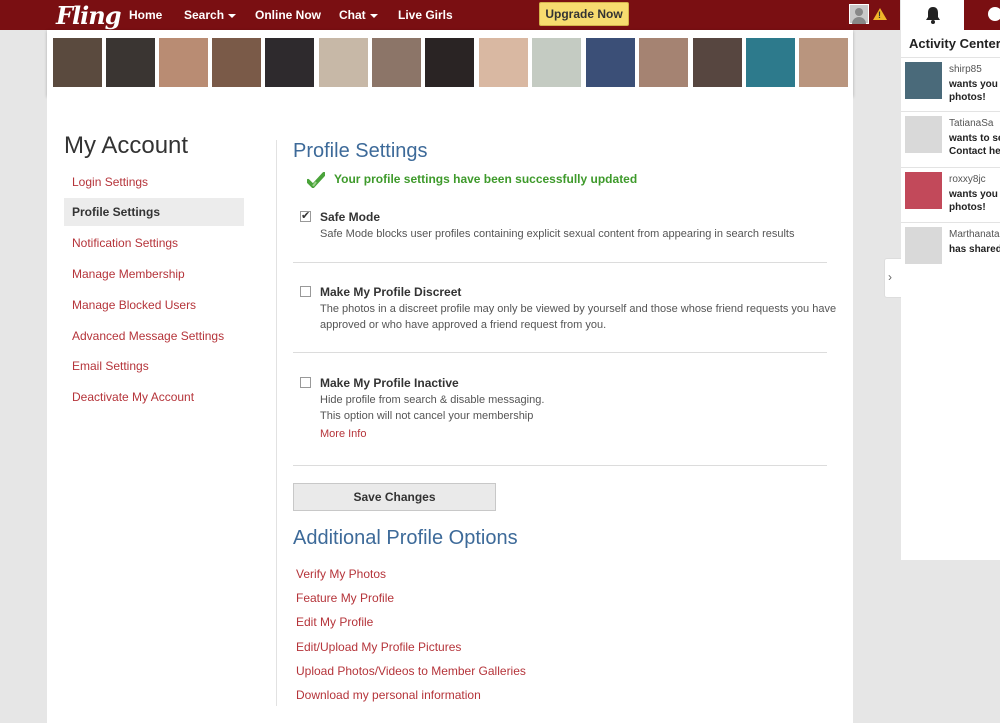 The image size is (1000, 723). Describe the element at coordinates (145, 15) in the screenshot. I see `nav-home: Home` at that location.